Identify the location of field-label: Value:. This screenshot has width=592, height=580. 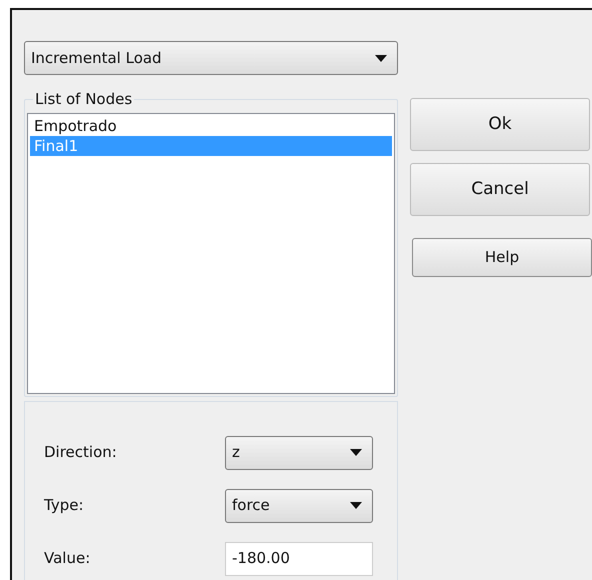
(68, 559).